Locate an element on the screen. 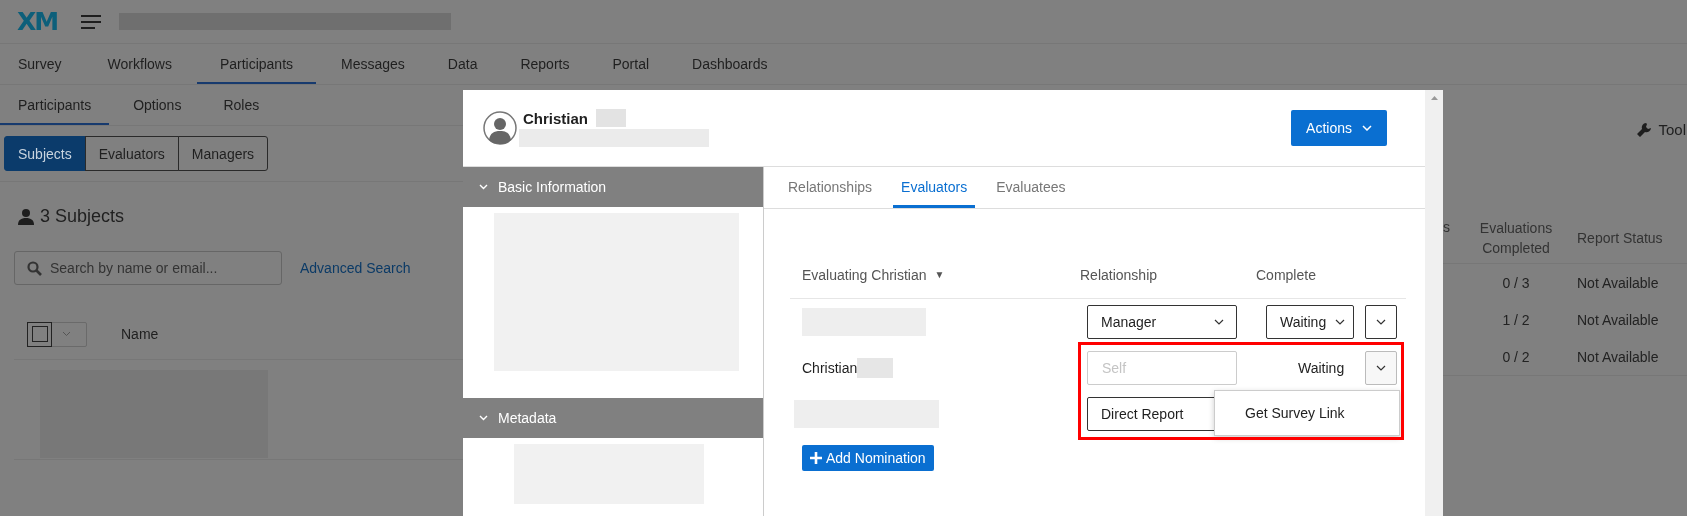  avatar-icon is located at coordinates (500, 128).